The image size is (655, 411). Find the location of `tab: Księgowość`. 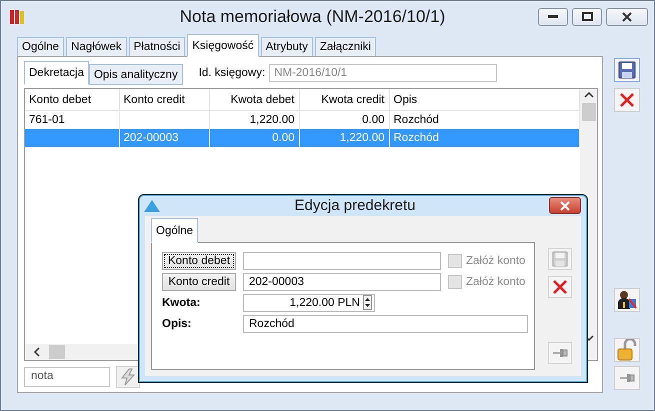

tab: Księgowość is located at coordinates (223, 45).